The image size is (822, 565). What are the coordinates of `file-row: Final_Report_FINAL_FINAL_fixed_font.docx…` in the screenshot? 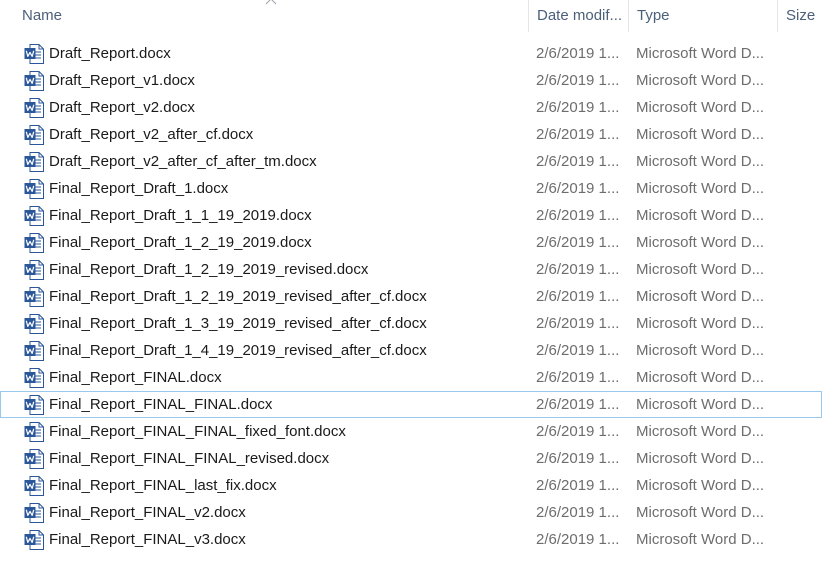 It's located at (411, 431).